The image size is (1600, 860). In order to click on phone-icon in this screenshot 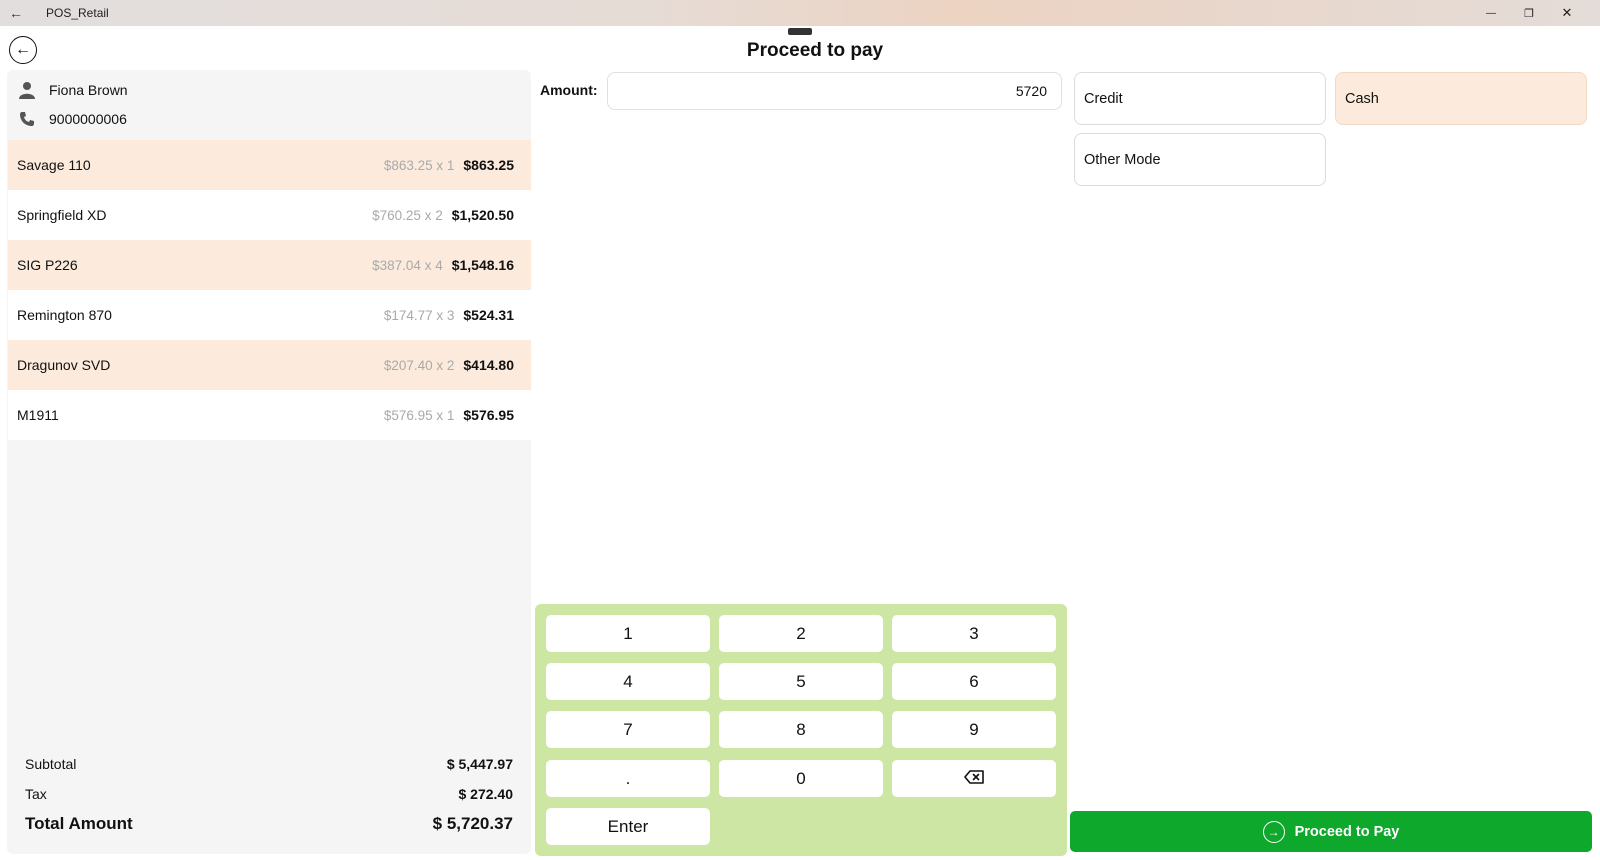, I will do `click(27, 119)`.